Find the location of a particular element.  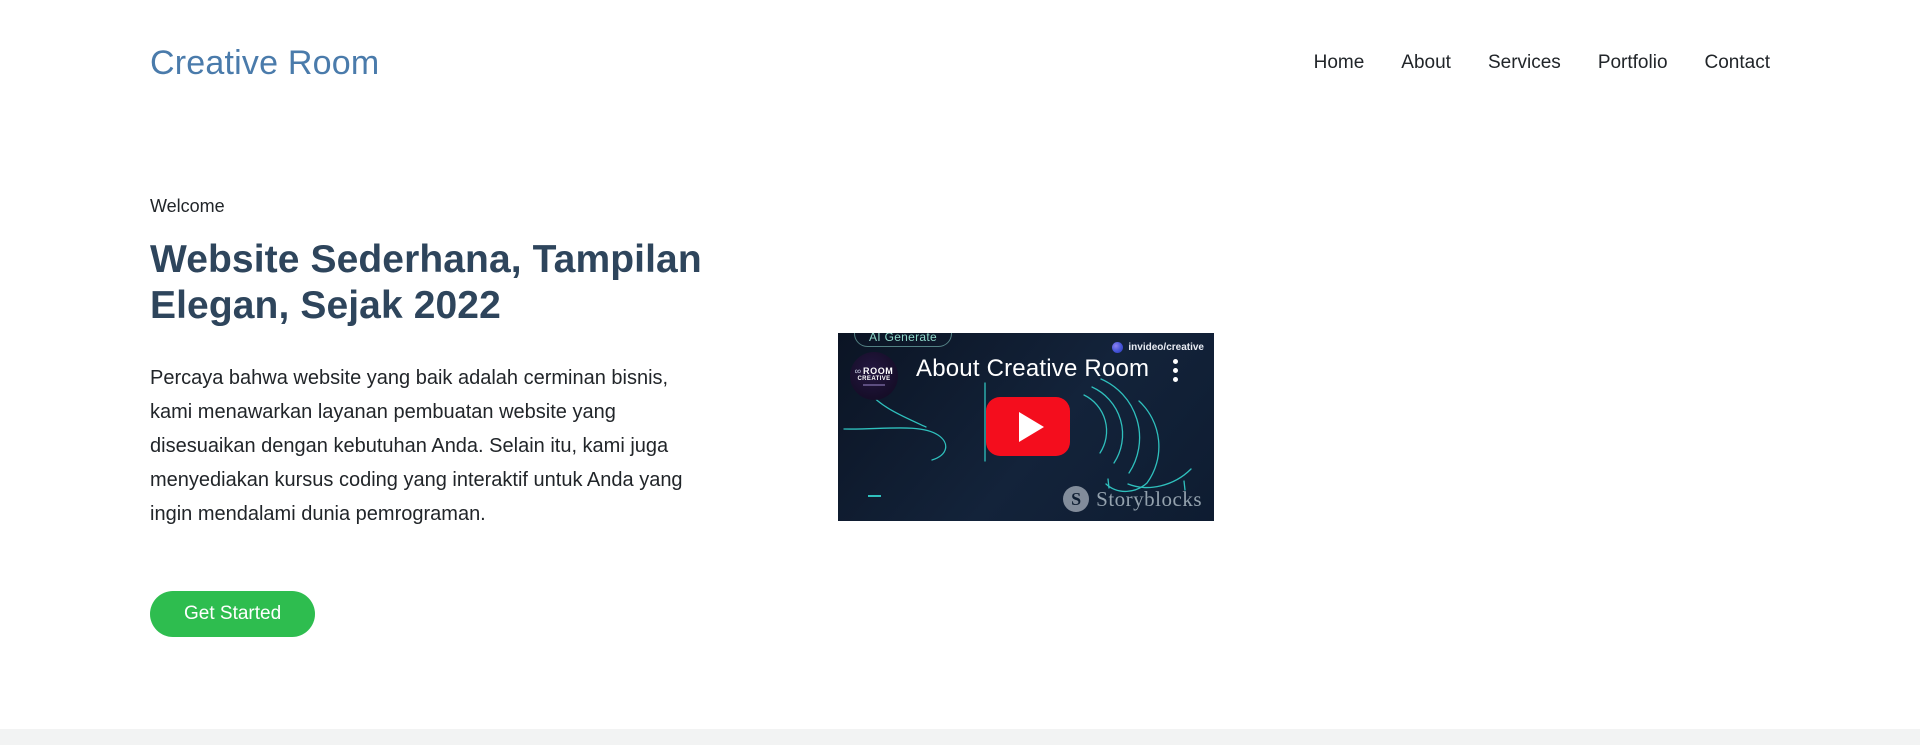

channel-logo: ∞ ROOM is located at coordinates (874, 370).